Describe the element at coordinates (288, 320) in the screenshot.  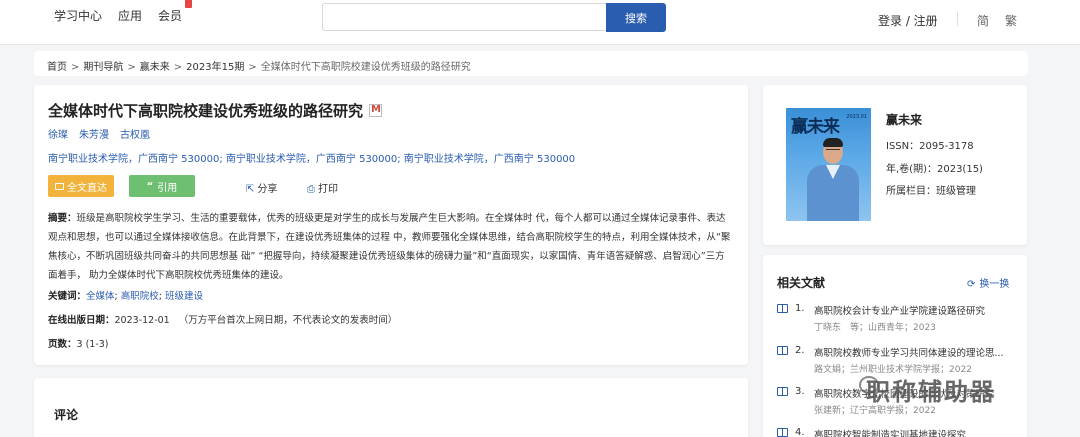
I see `online-date-note: （万方平台首次上网日期，不代表论文的发表时间）` at that location.